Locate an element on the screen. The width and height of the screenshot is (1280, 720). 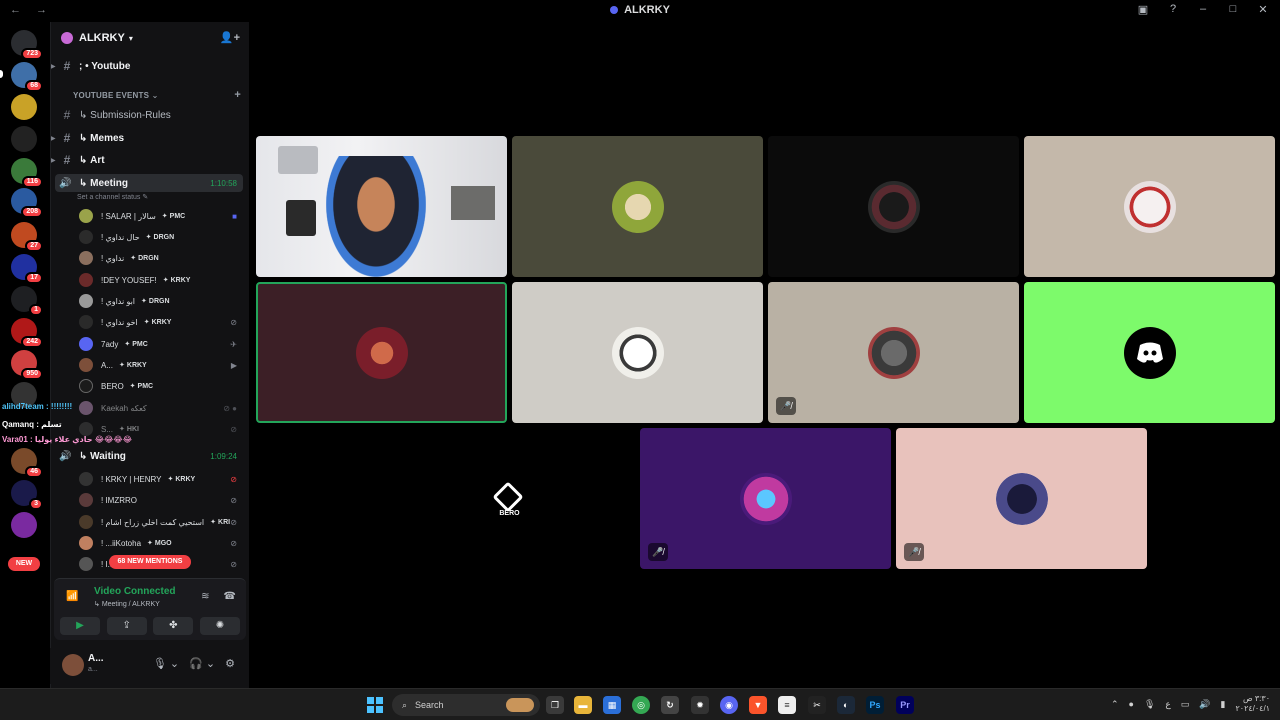
bero-logo-icon is located at coordinates (508, 497).